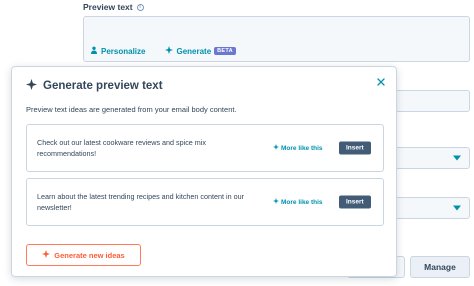 This screenshot has height=286, width=474. What do you see at coordinates (89, 255) in the screenshot?
I see `generate-new-ideas-label: Generate new ideas` at bounding box center [89, 255].